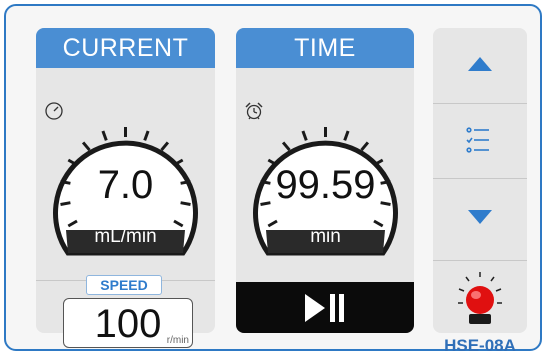 This screenshot has width=548, height=357. I want to click on time-value: 99.59, so click(325, 185).